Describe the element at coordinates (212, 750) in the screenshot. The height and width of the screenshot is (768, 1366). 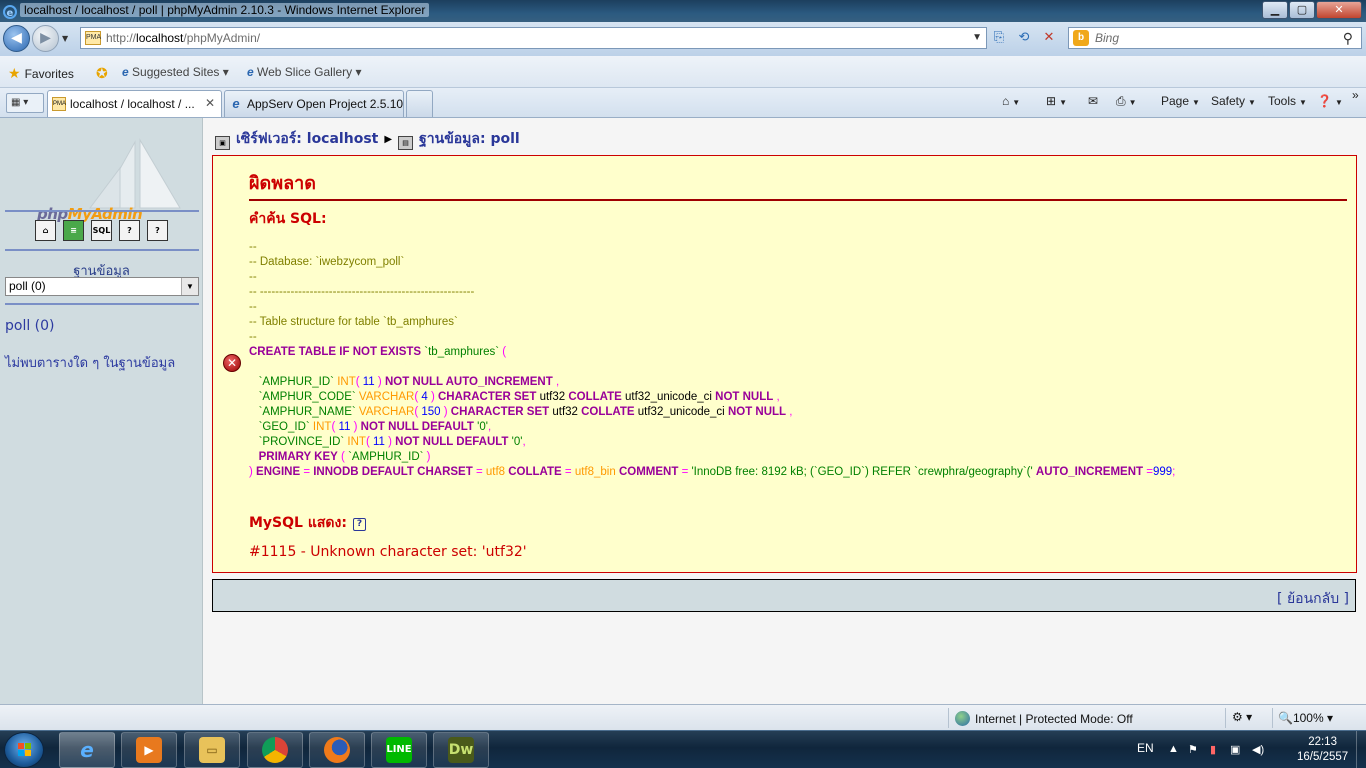
I see `taskbar-explorer: ▭` at that location.